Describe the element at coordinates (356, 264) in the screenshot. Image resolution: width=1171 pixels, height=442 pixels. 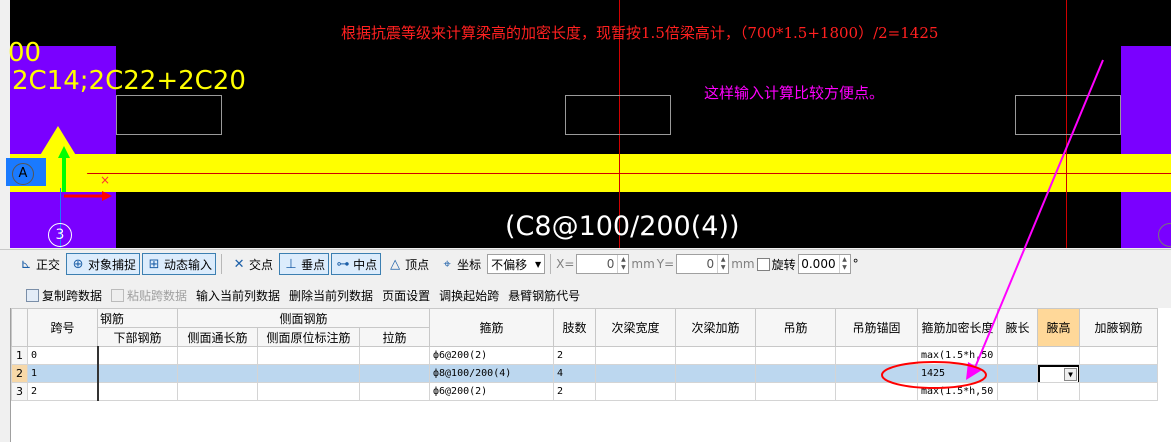
I see `midpoint-snap-button: ⊶ 中点` at that location.